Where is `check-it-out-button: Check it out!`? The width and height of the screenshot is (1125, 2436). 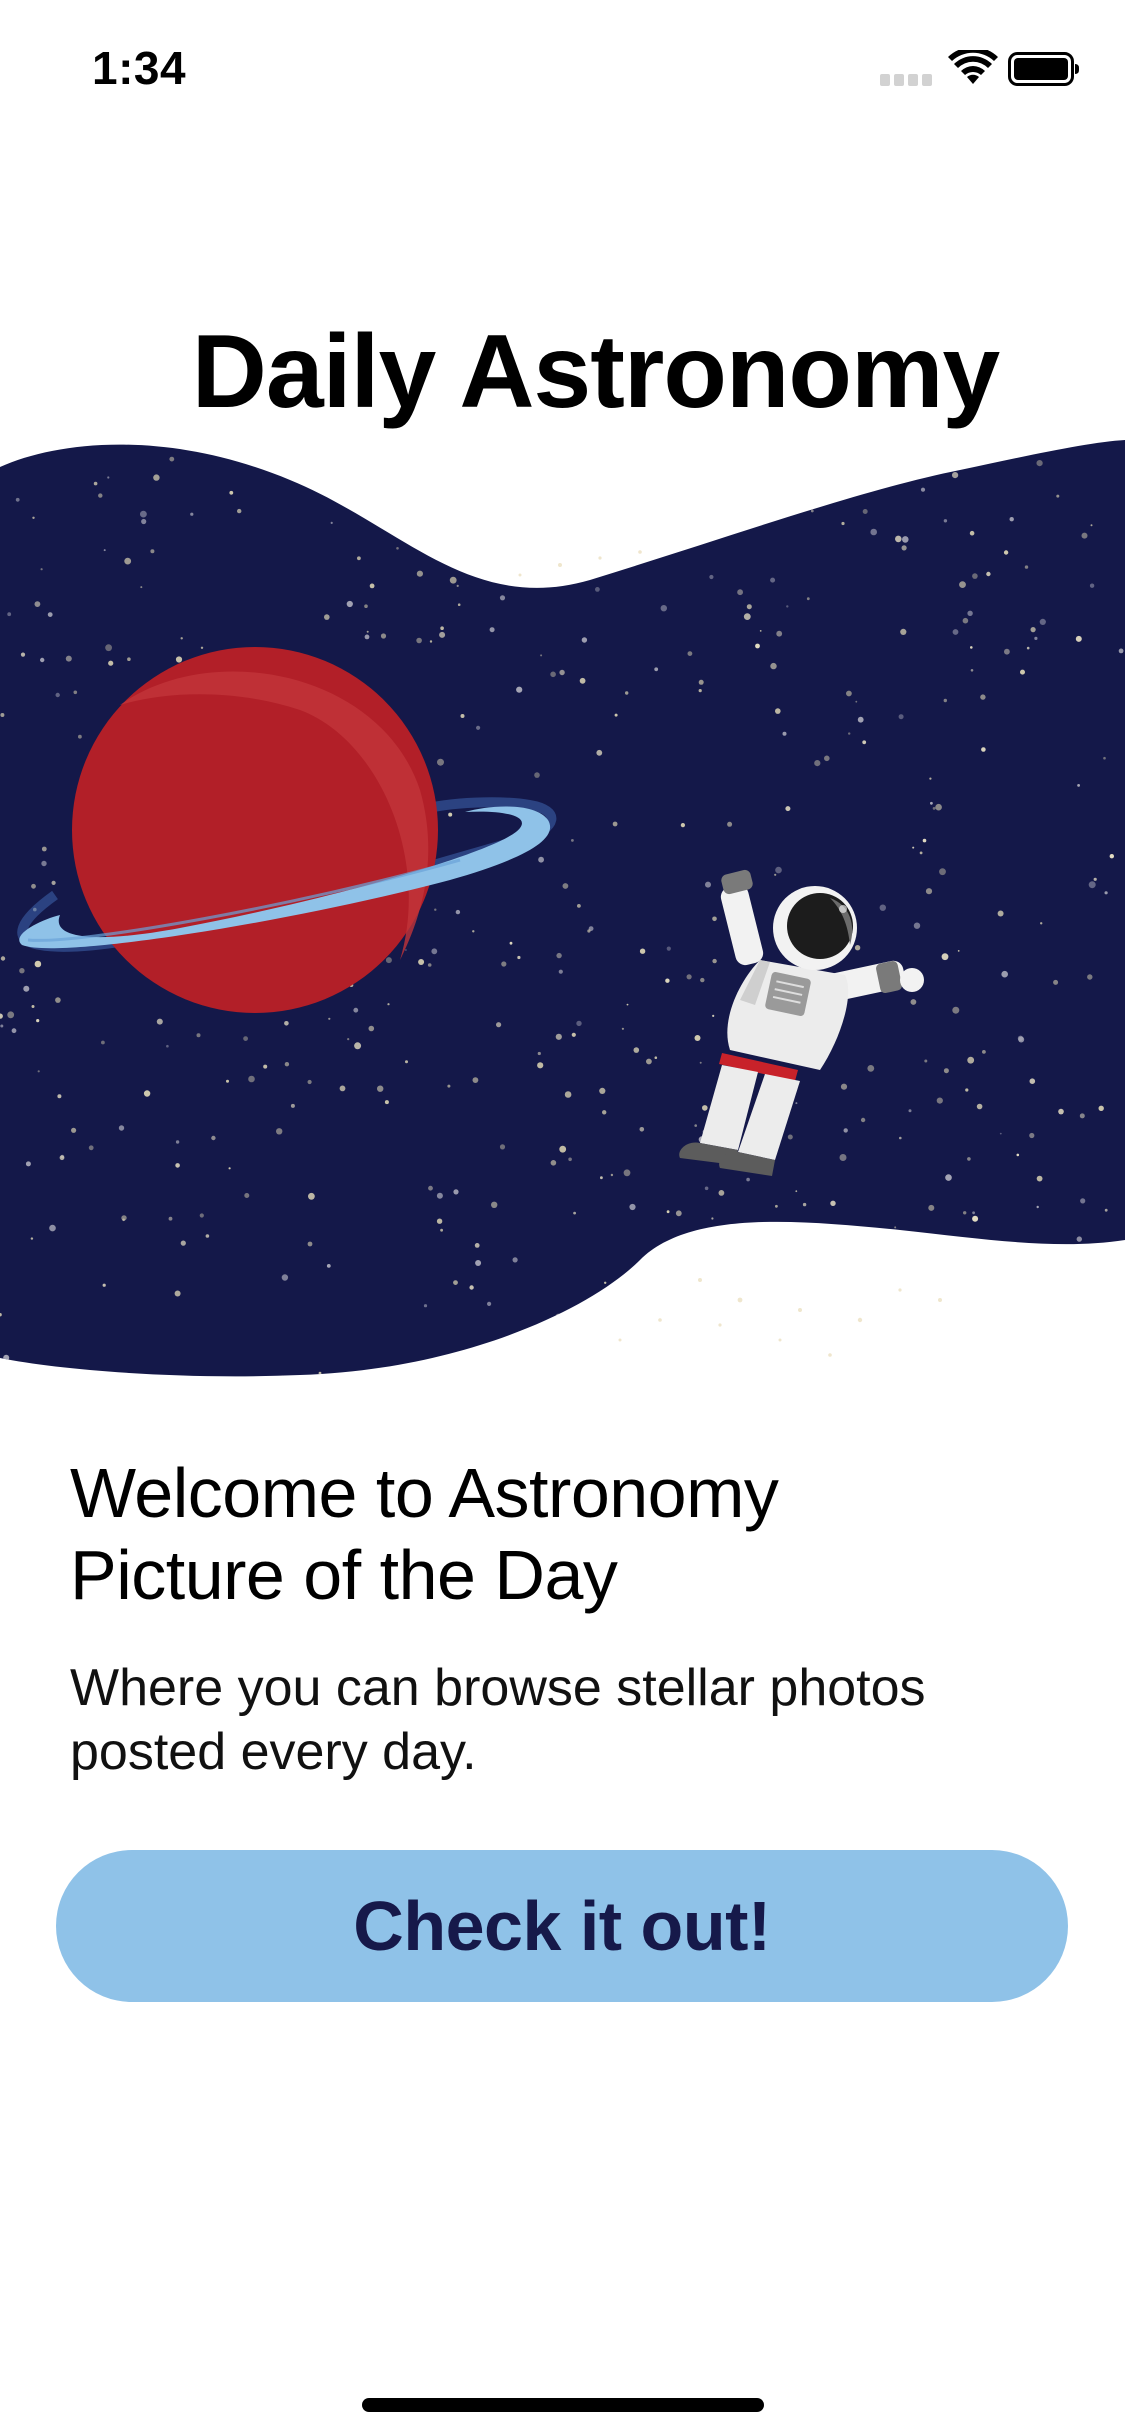
check-it-out-button: Check it out! is located at coordinates (562, 1926).